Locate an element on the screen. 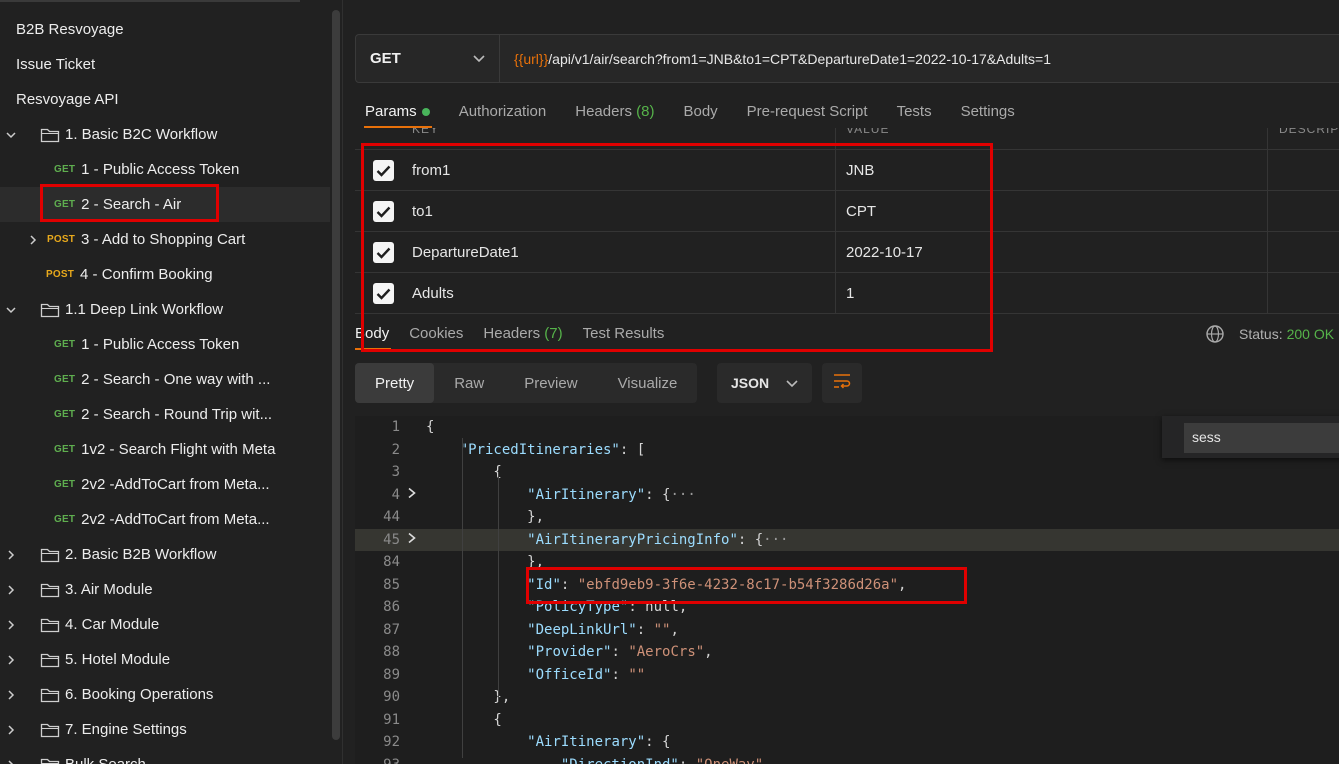 This screenshot has height=764, width=1339. line-number: 45 is located at coordinates (391, 539).